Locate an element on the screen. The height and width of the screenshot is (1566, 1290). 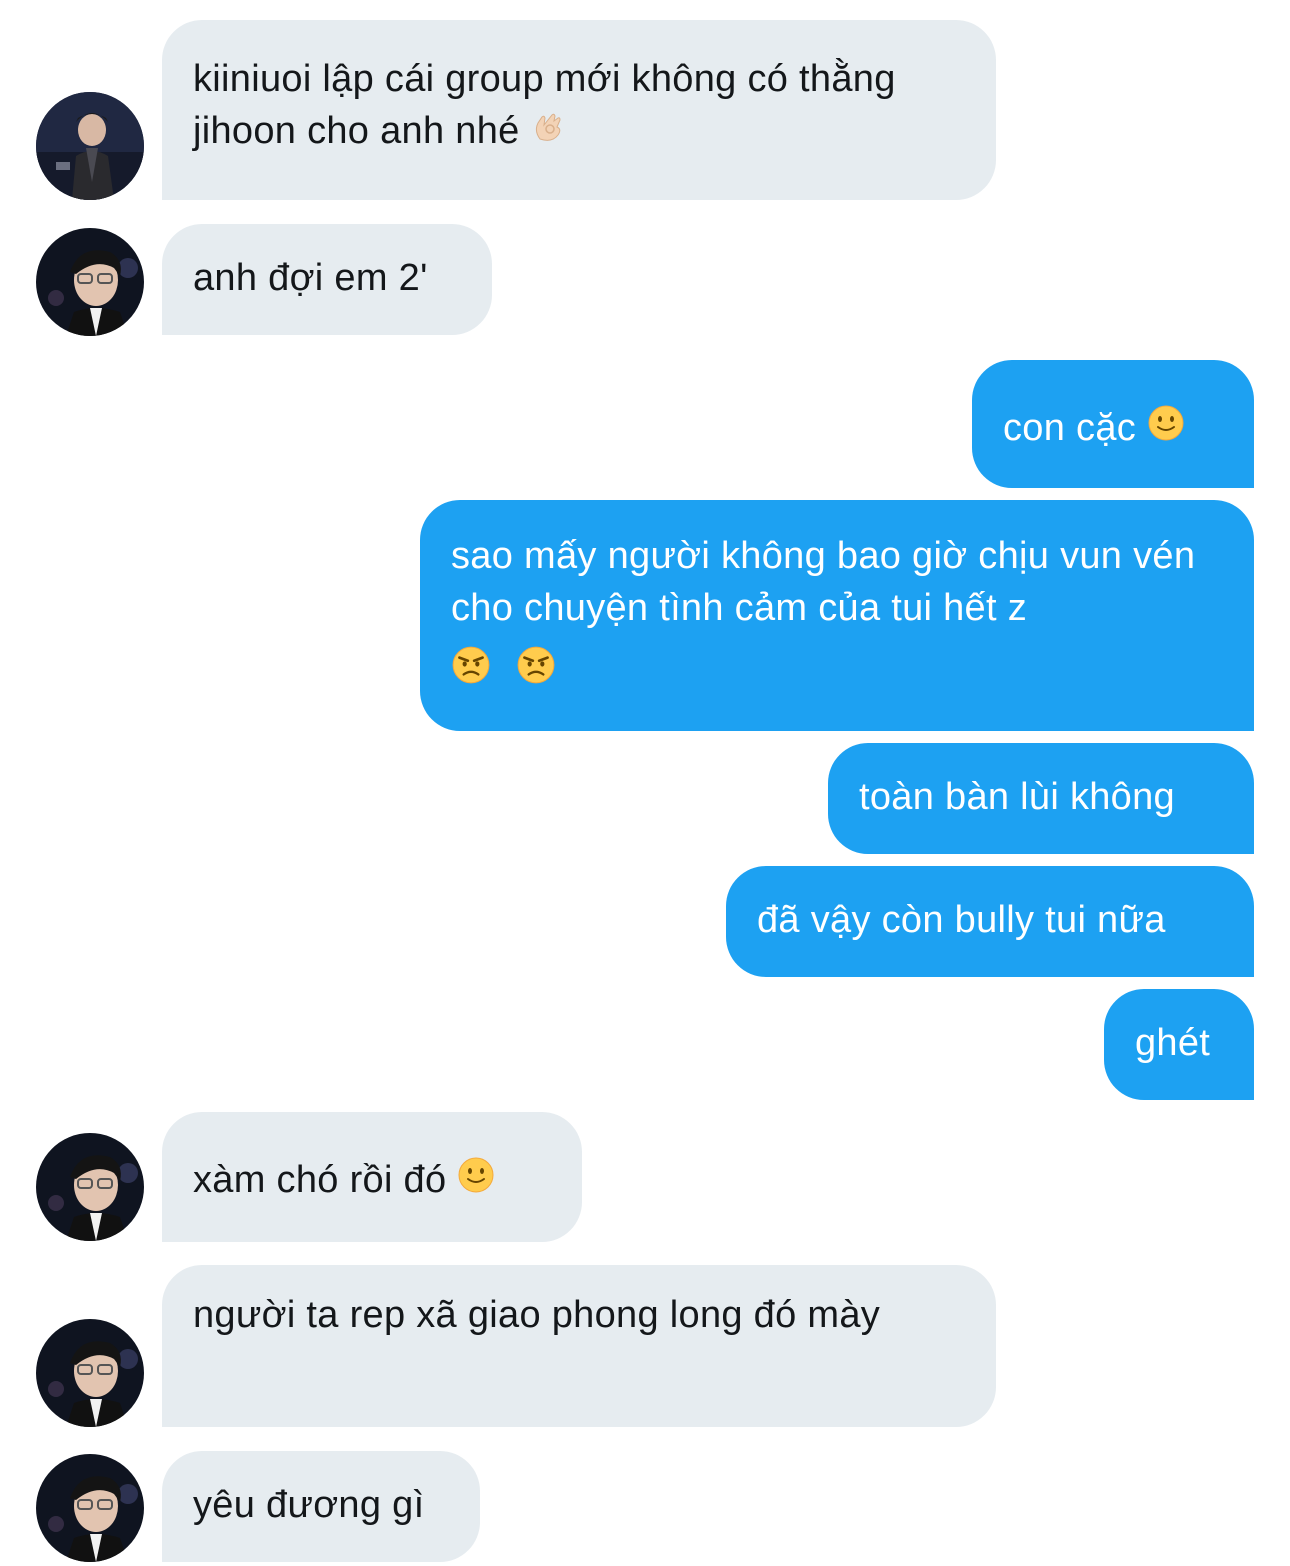
message-bubble-sent: ghét is located at coordinates (1179, 1044).